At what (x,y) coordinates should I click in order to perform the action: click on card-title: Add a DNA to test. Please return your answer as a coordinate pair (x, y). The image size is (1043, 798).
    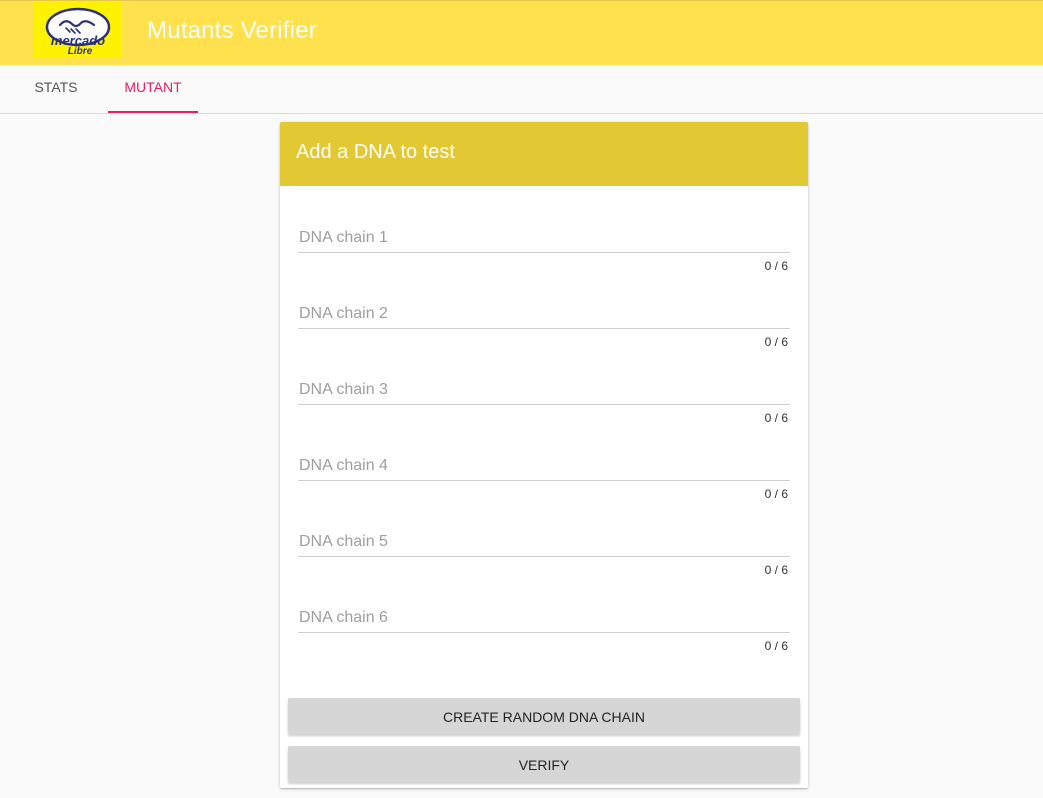
    Looking at the image, I should click on (375, 152).